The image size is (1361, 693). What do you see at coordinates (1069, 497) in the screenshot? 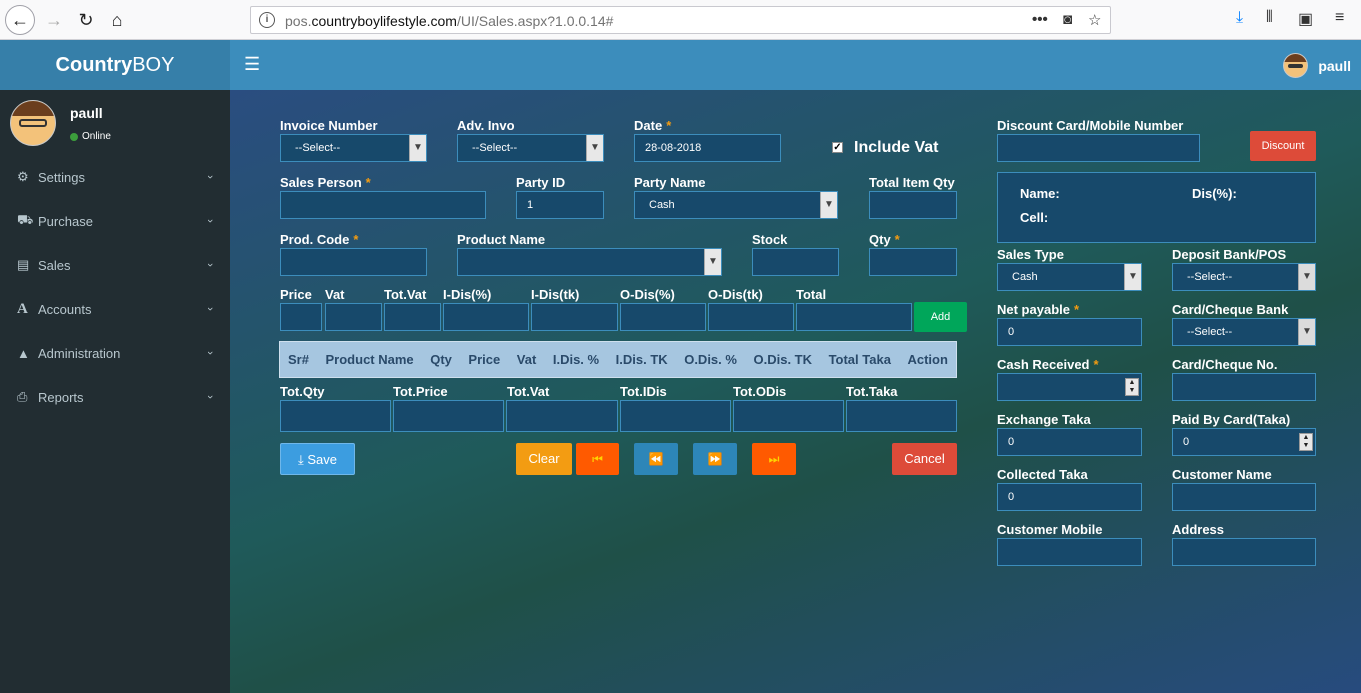
I see `collected-taka-input: 0` at bounding box center [1069, 497].